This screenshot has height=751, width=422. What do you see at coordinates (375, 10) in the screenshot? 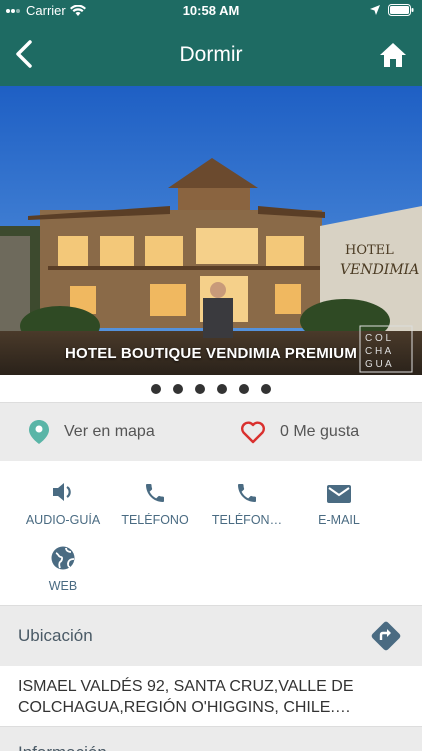
I see `location-arrow-icon` at bounding box center [375, 10].